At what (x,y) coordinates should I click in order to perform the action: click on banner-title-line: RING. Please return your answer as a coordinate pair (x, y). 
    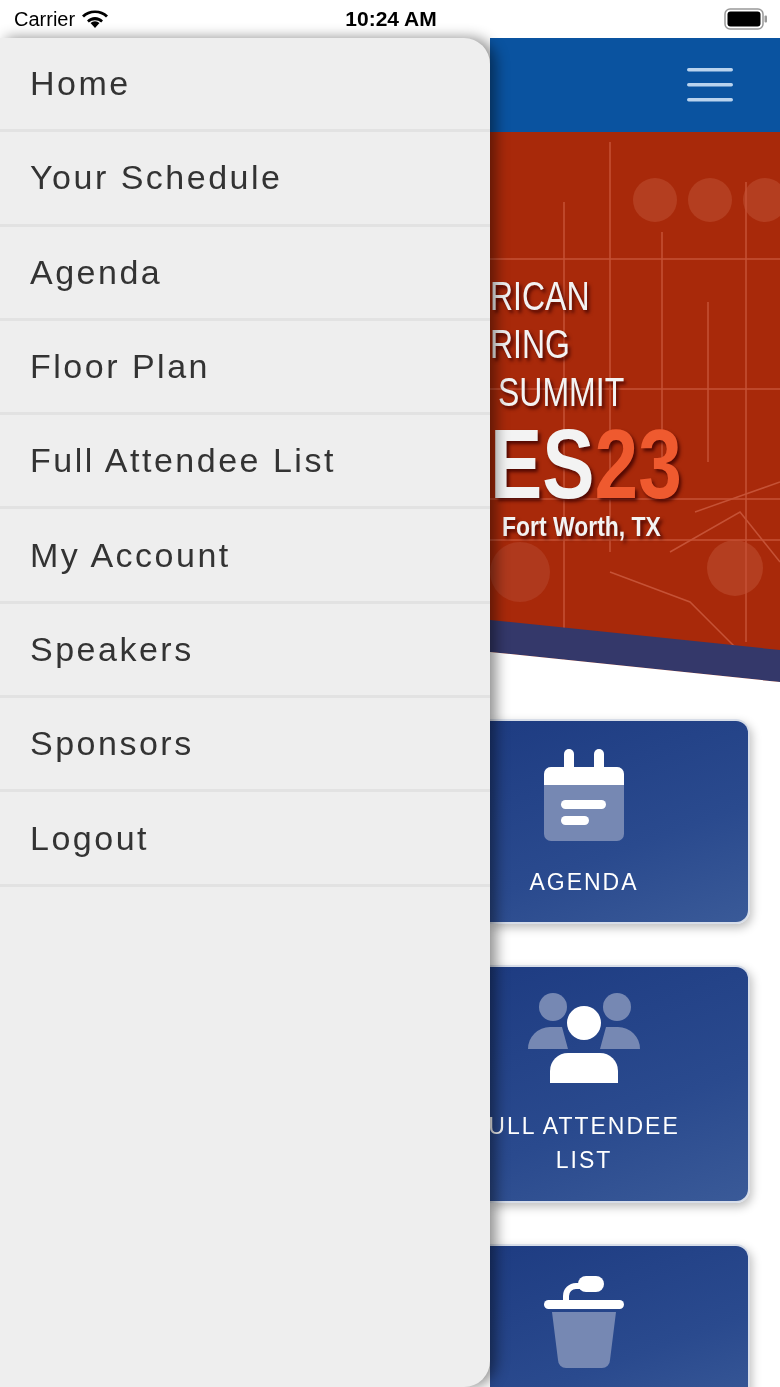
    Looking at the image, I should click on (530, 344).